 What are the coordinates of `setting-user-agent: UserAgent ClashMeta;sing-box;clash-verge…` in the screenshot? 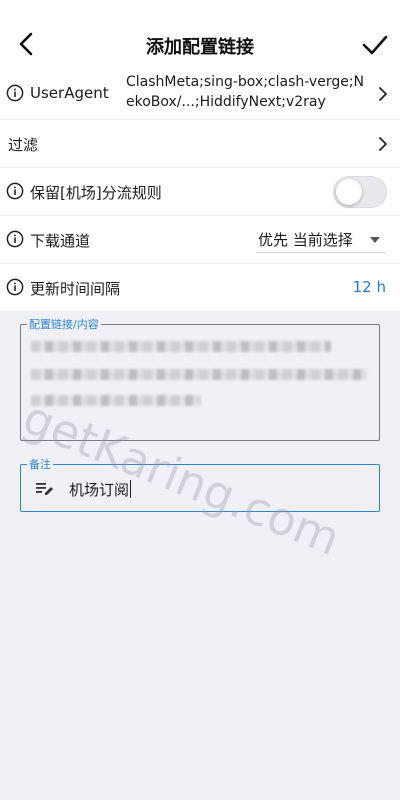 It's located at (200, 94).